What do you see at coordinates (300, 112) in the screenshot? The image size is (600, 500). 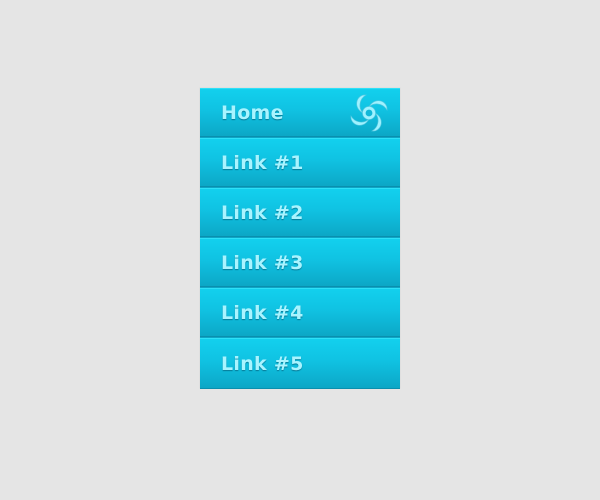 I see `menu-item-home: Home` at bounding box center [300, 112].